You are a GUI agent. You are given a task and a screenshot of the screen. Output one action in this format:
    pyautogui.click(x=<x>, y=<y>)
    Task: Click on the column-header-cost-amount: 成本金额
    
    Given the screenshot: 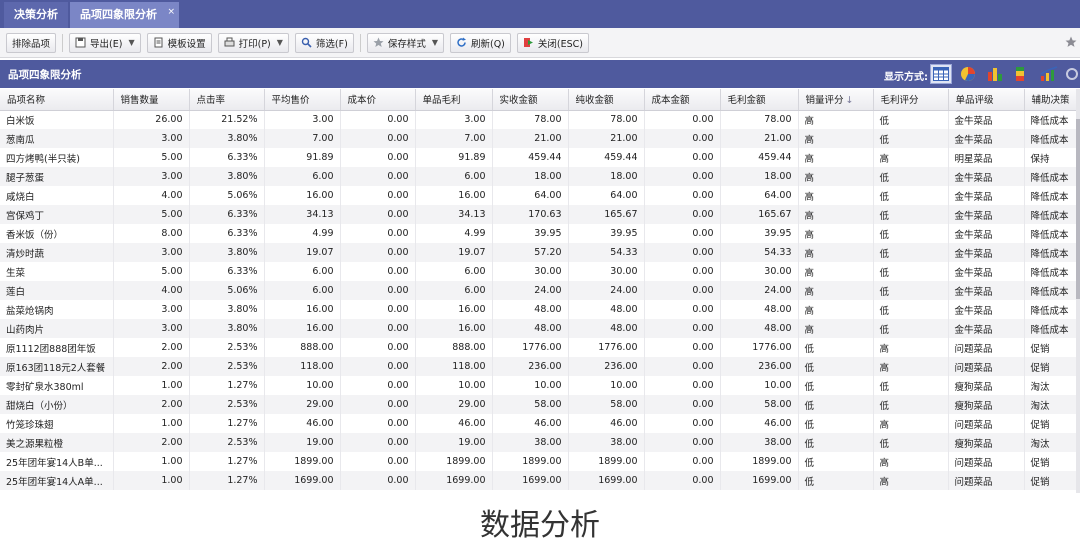 What is the action you would take?
    pyautogui.click(x=682, y=100)
    